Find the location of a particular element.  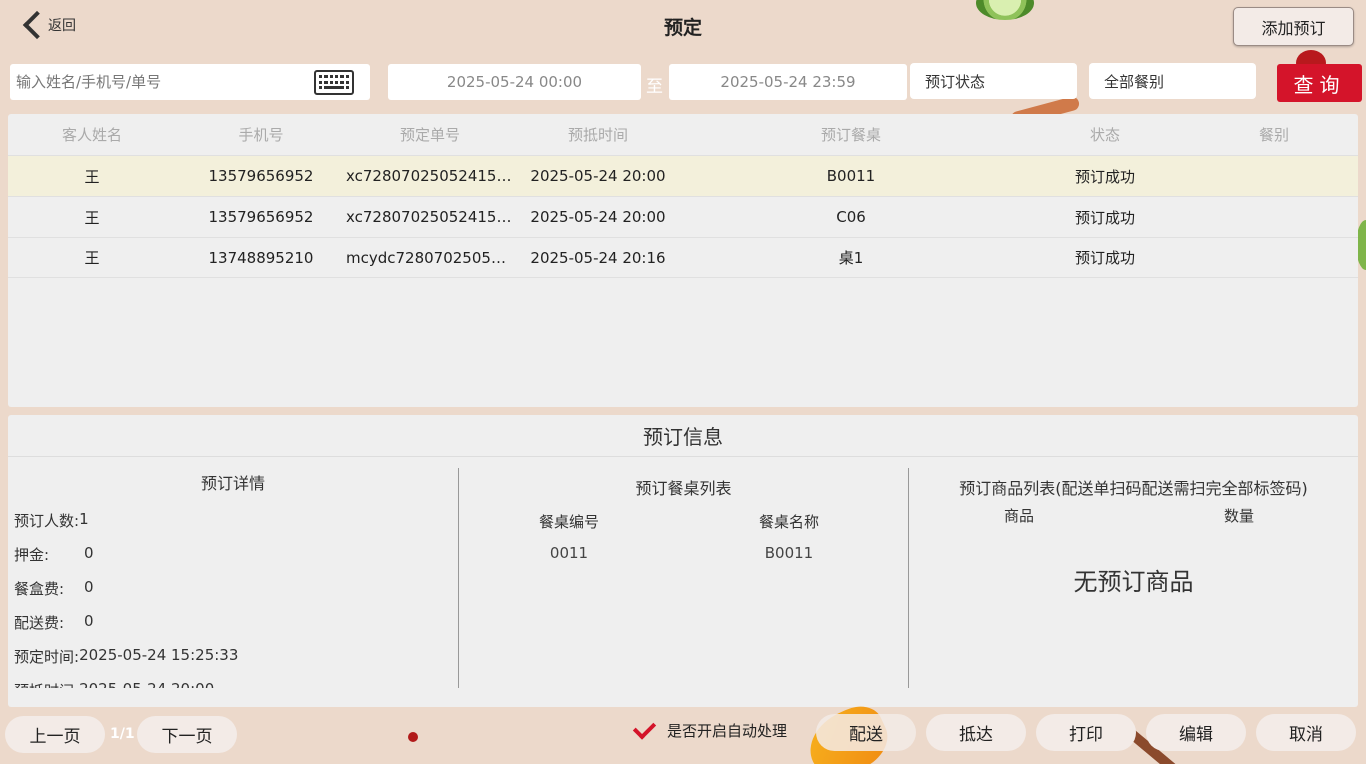

items-header: 商品 数量 is located at coordinates (1133, 515).